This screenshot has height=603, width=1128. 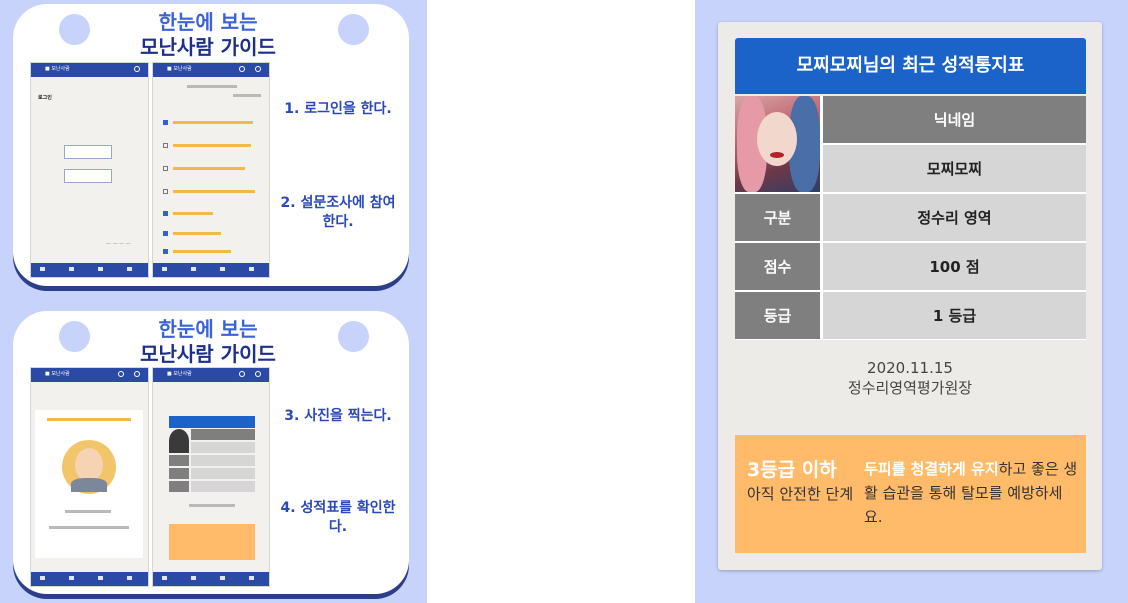 What do you see at coordinates (338, 109) in the screenshot?
I see `guide-step-1: 1. 로그인을 한다.` at bounding box center [338, 109].